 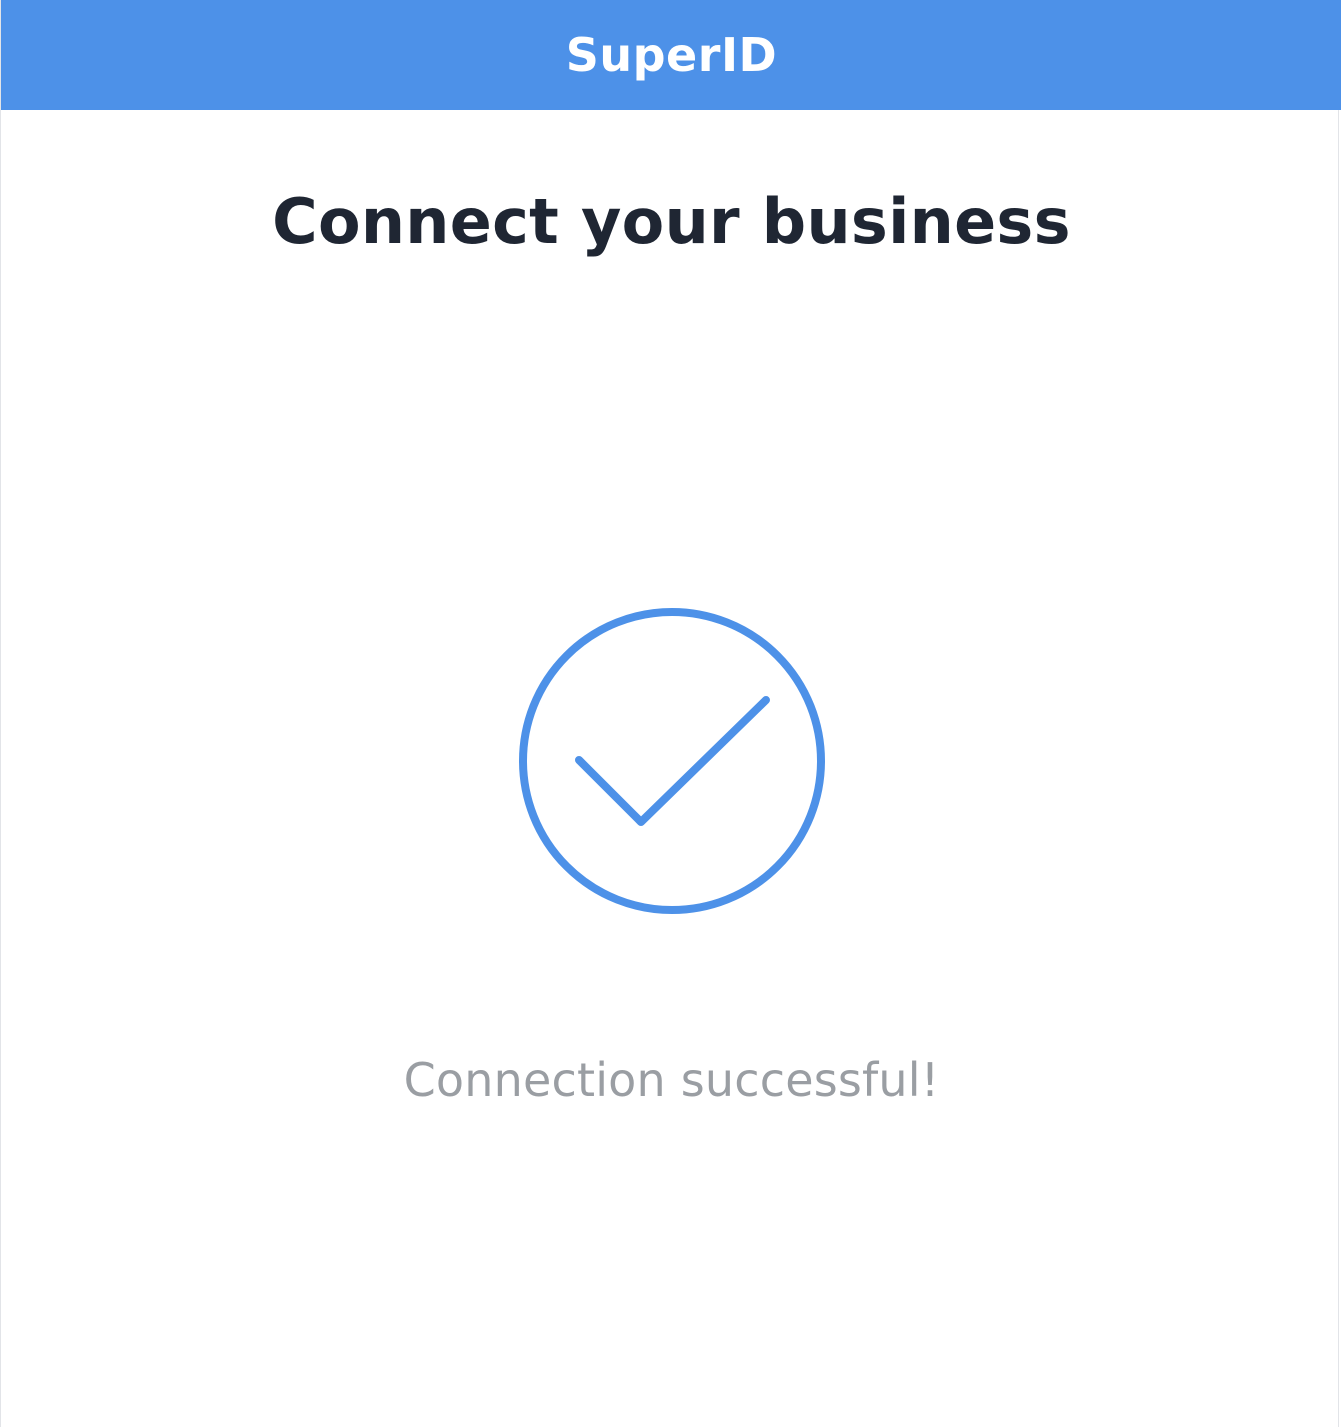 I want to click on brand-logo-text: SuperID, so click(x=671, y=55).